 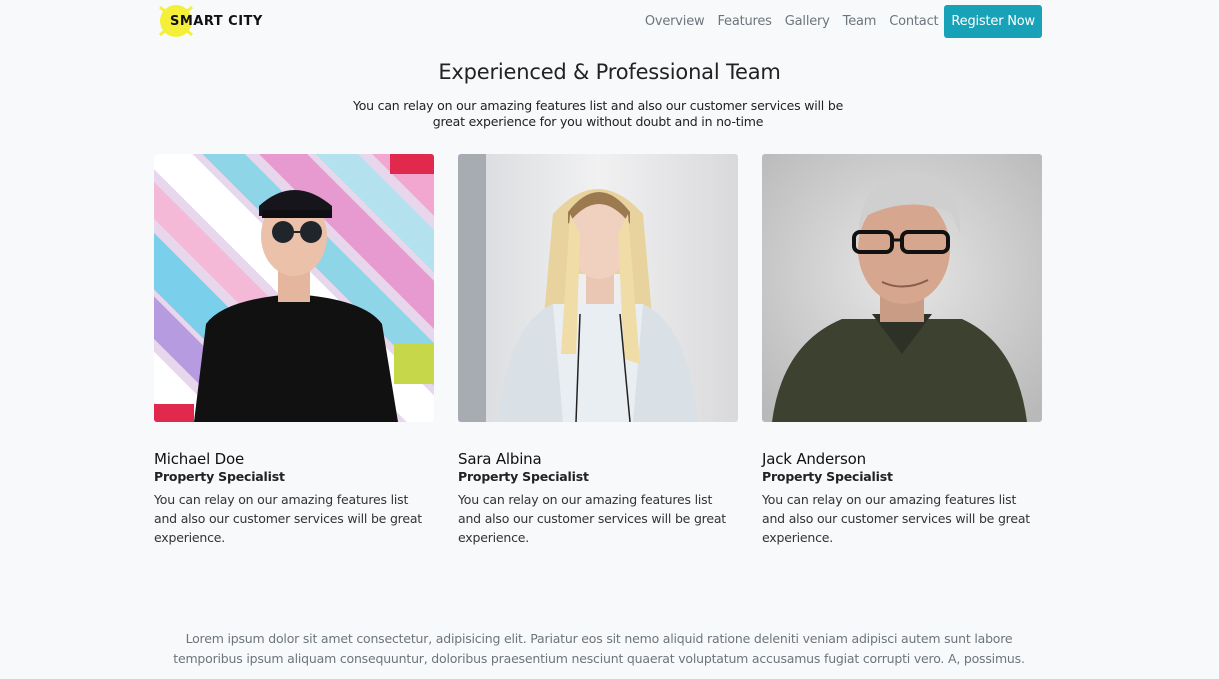 What do you see at coordinates (675, 21) in the screenshot?
I see `nav-link-overview: Overview` at bounding box center [675, 21].